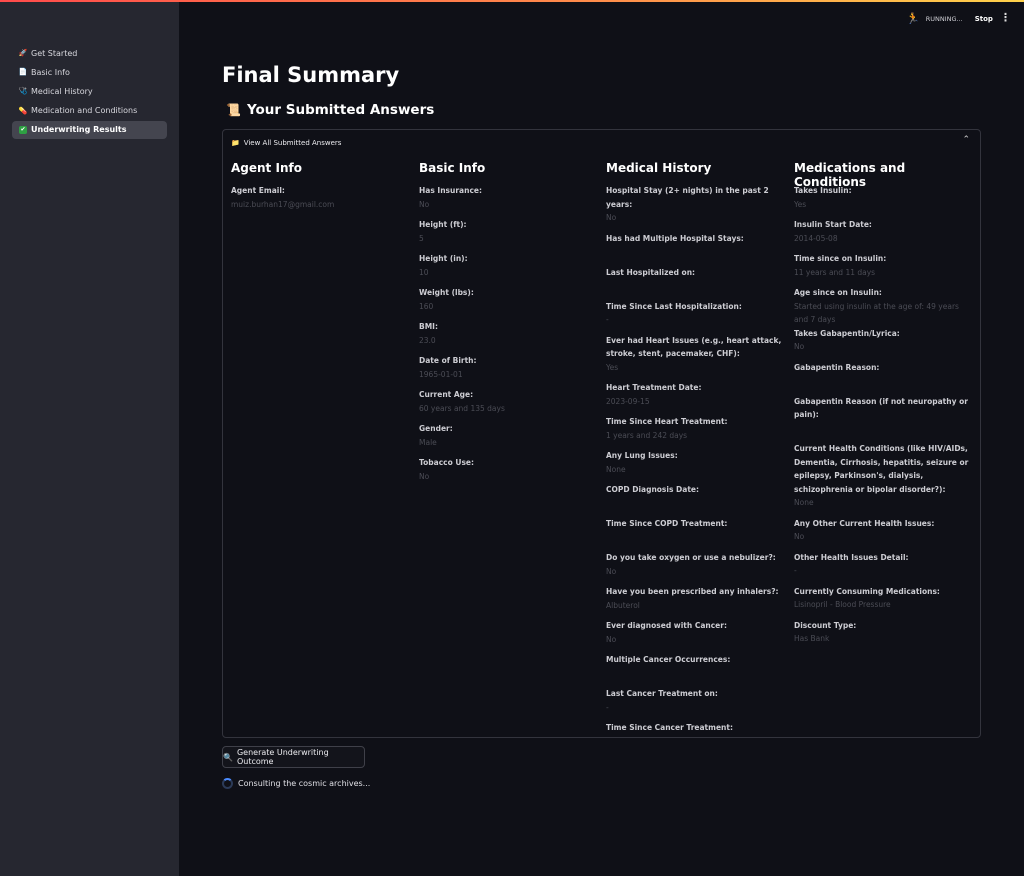 This screenshot has height=876, width=1024. I want to click on summary-field: Agent Email: muiz.burhan17@gmail.com, so click(321, 201).